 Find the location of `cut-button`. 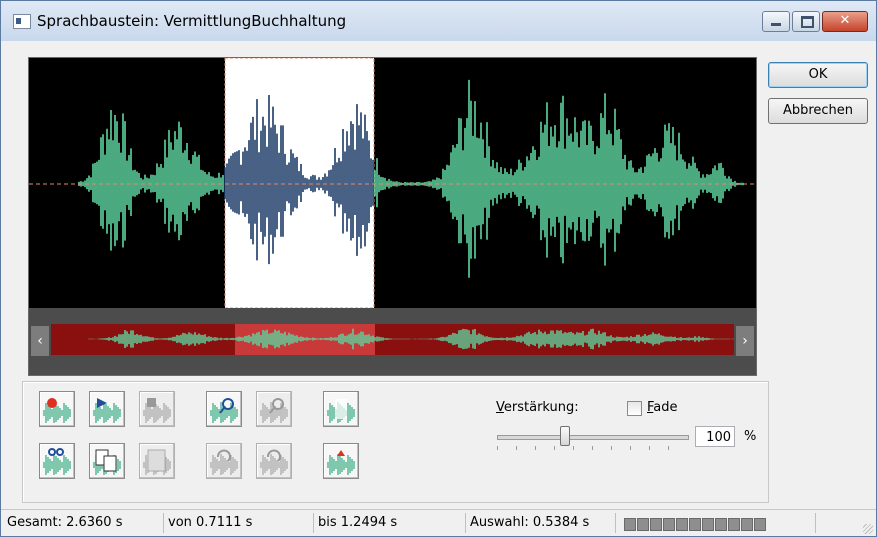

cut-button is located at coordinates (57, 461).